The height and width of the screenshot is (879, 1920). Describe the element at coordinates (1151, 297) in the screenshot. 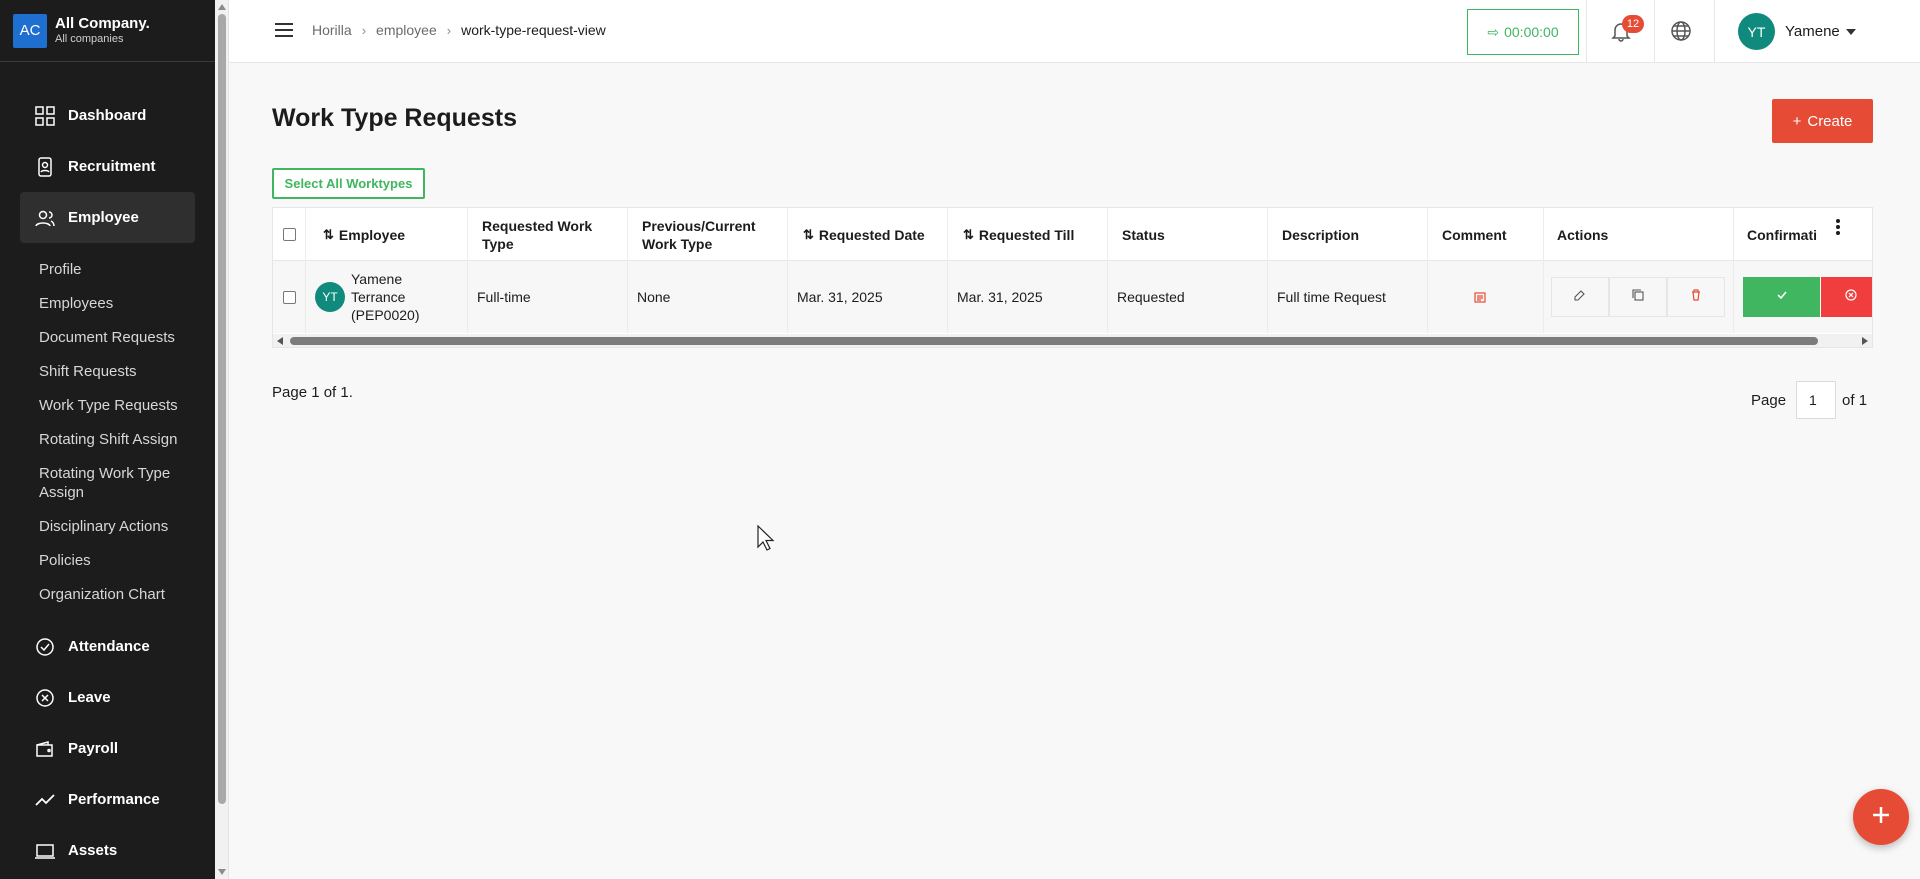

I see `status-cell: Requested` at that location.